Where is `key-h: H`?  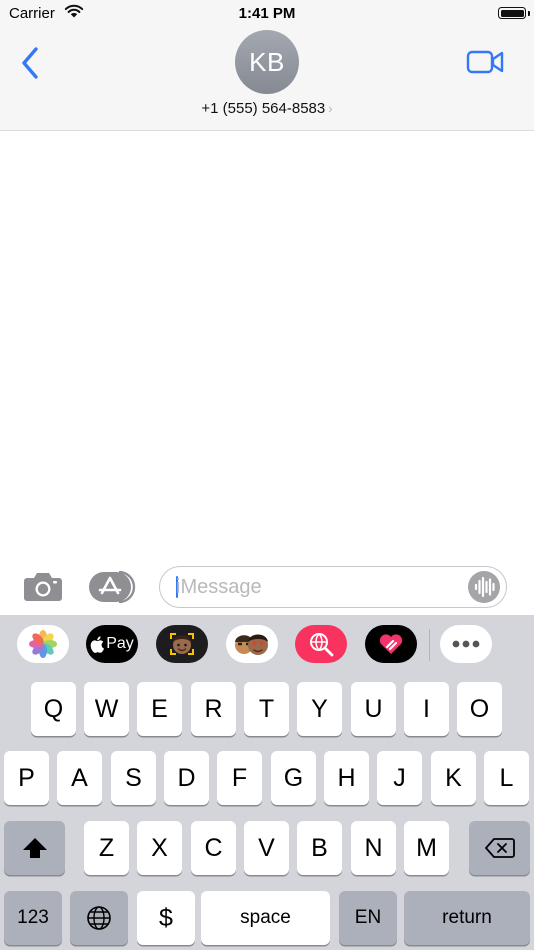 key-h: H is located at coordinates (346, 778).